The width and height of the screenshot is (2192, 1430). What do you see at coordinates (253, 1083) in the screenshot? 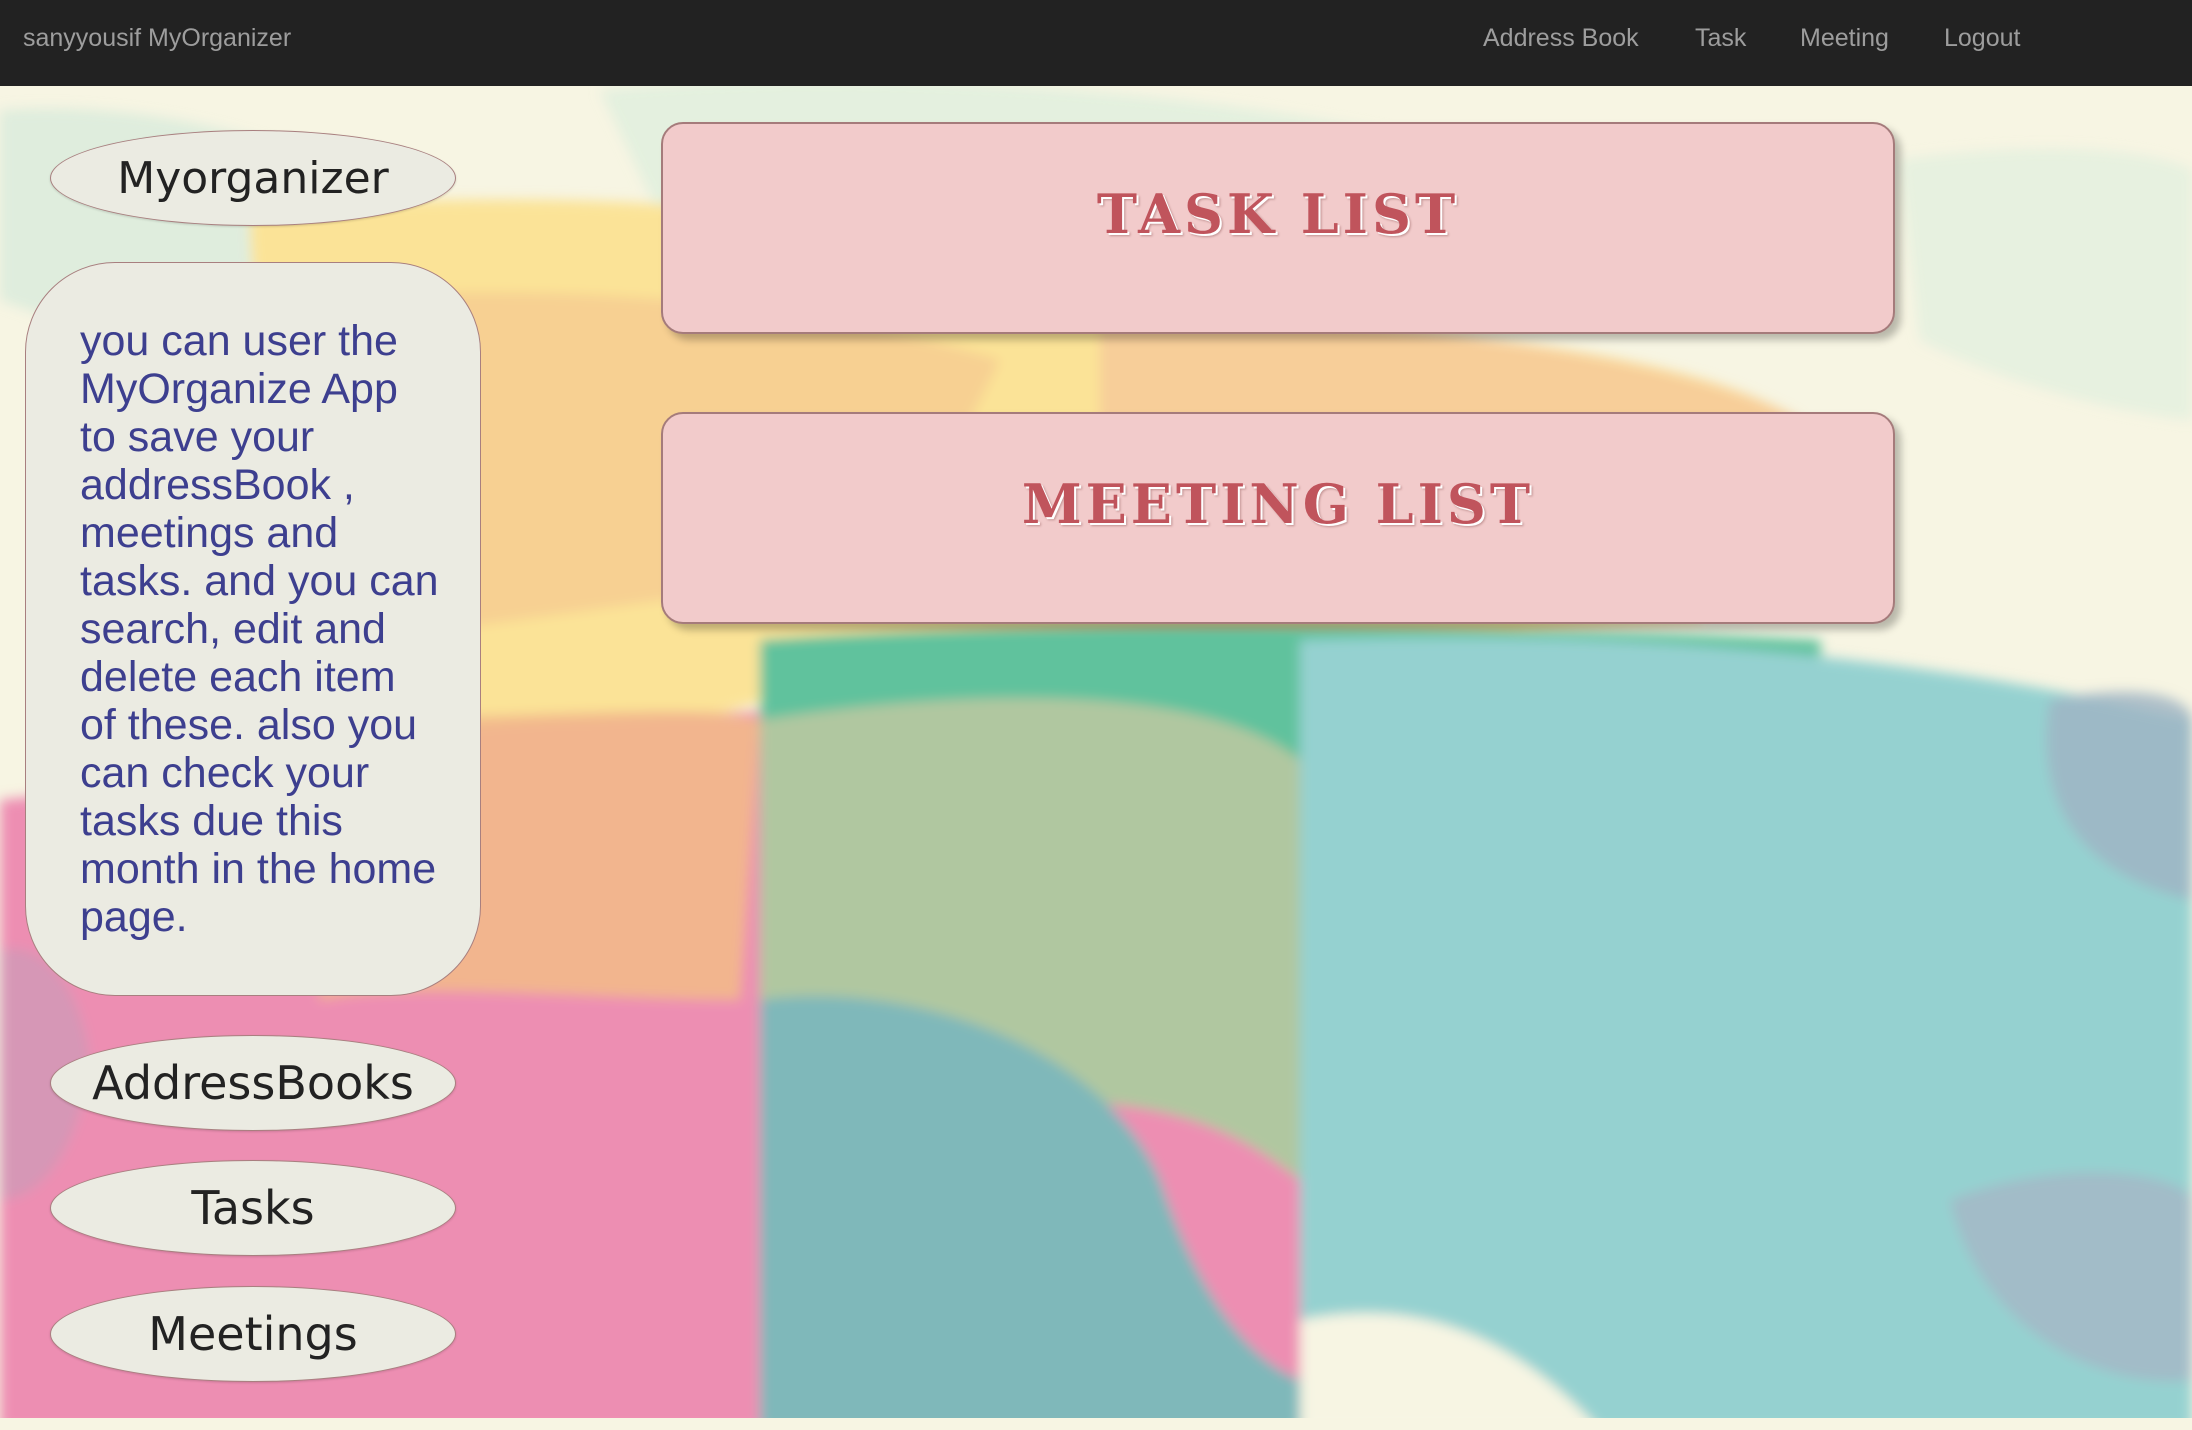
I see `sidebar-address-books-button: AddressBooks` at bounding box center [253, 1083].